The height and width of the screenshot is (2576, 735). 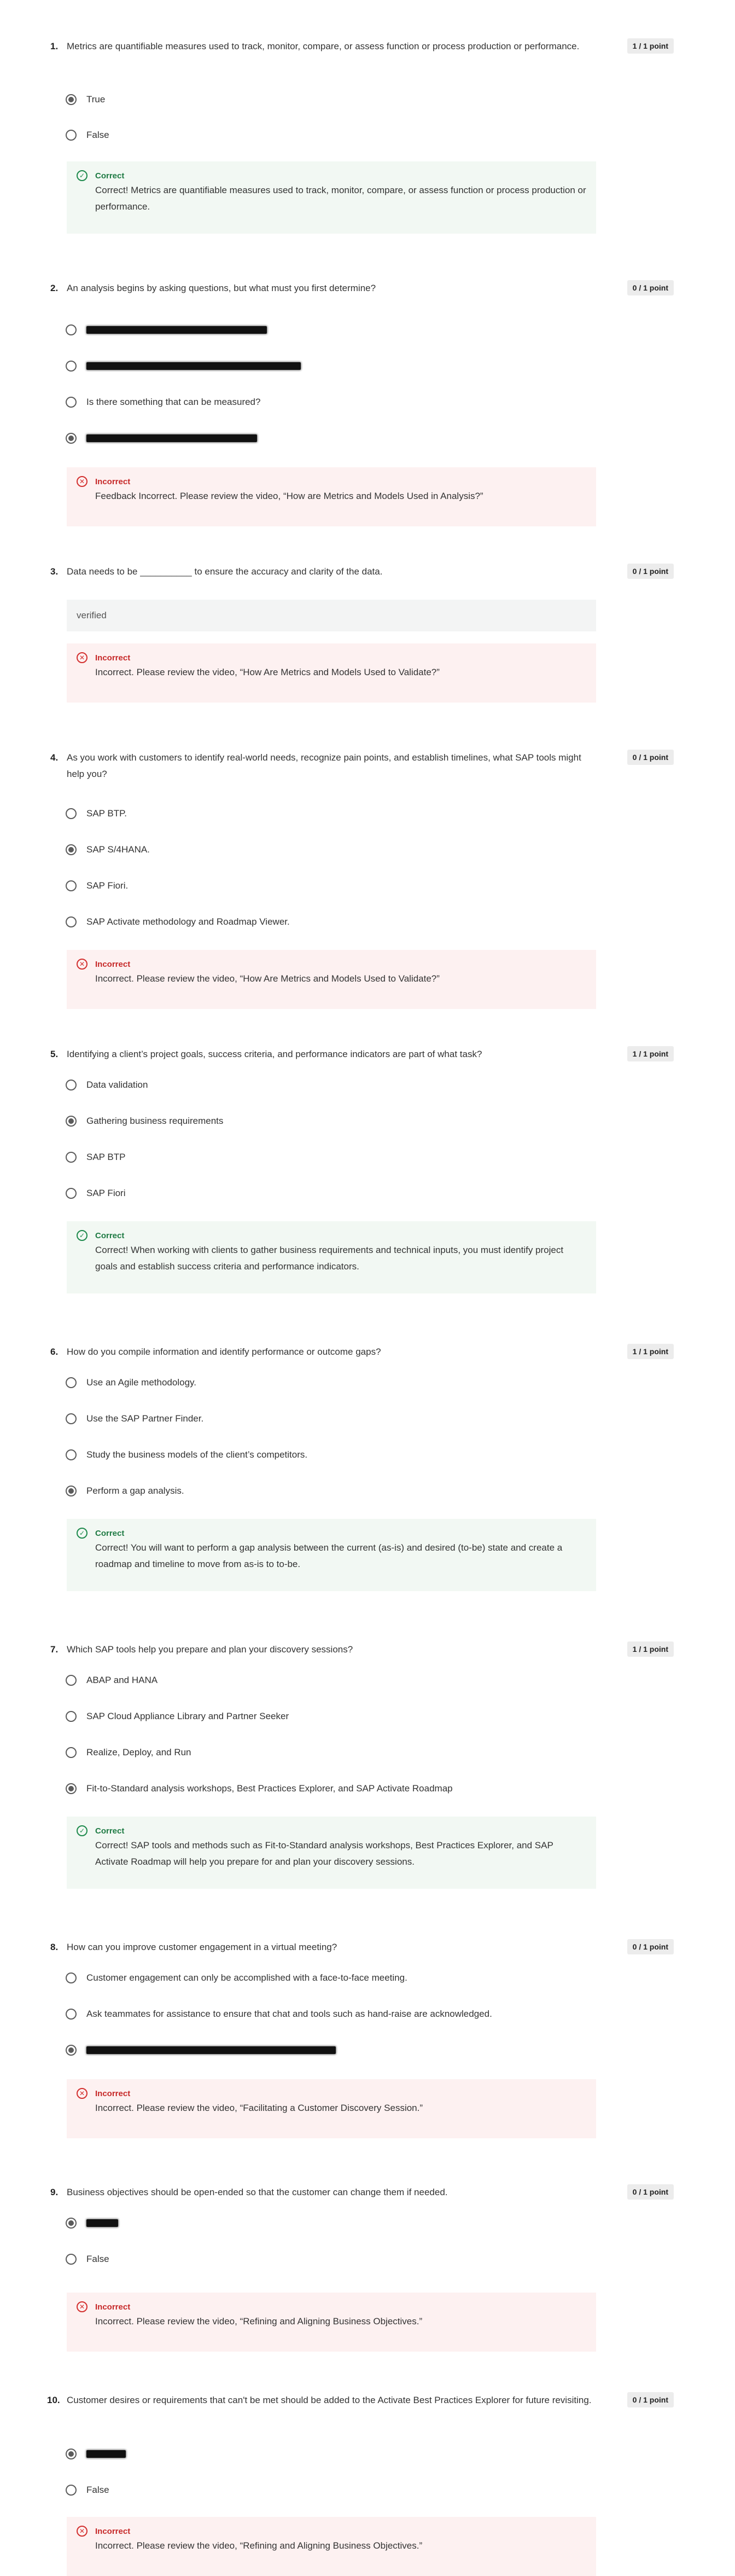 What do you see at coordinates (331, 615) in the screenshot?
I see `answer-field: verified` at bounding box center [331, 615].